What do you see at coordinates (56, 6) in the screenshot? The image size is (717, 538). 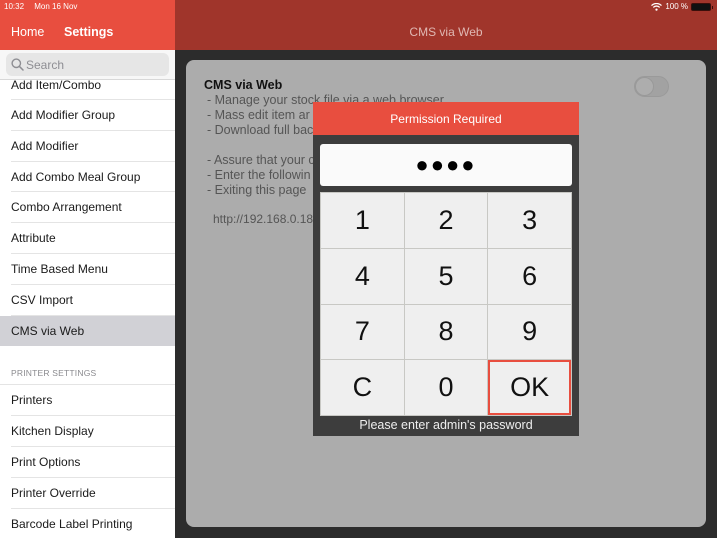 I see `status-date: Mon 16 Nov` at bounding box center [56, 6].